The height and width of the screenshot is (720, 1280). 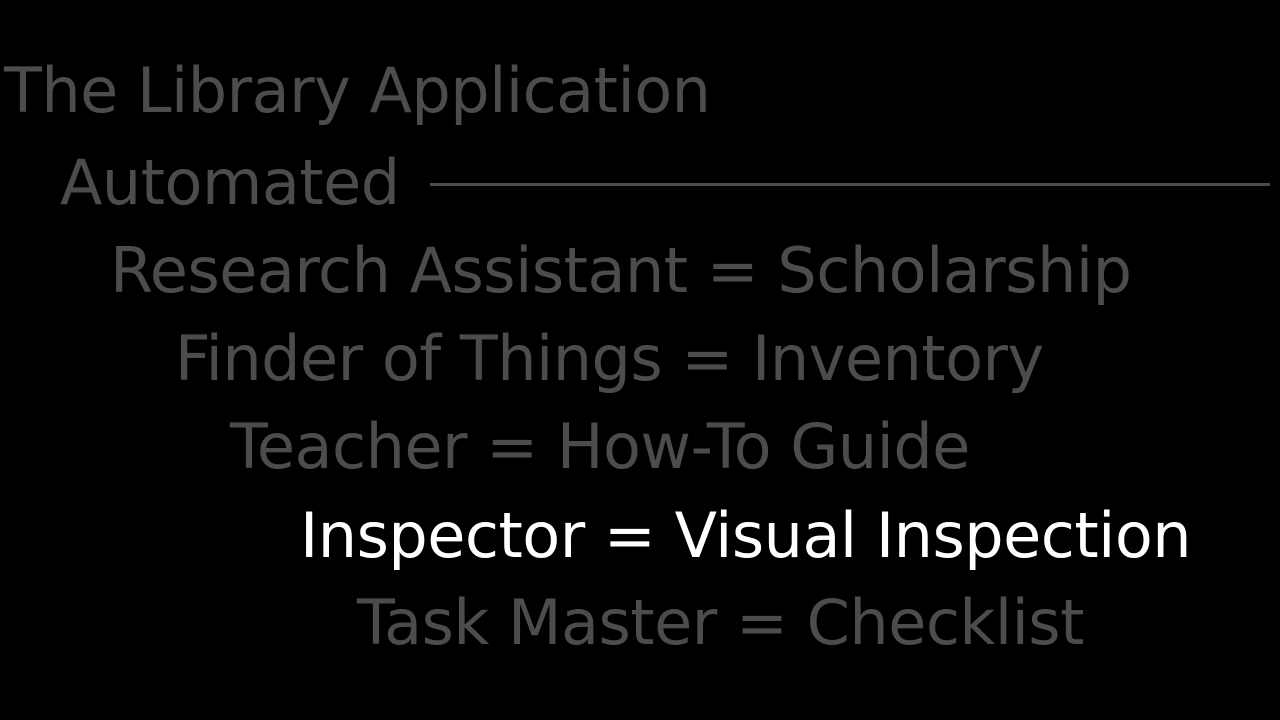 I want to click on list-item-research-assistant: Research Assistant = Scholarship, so click(x=621, y=270).